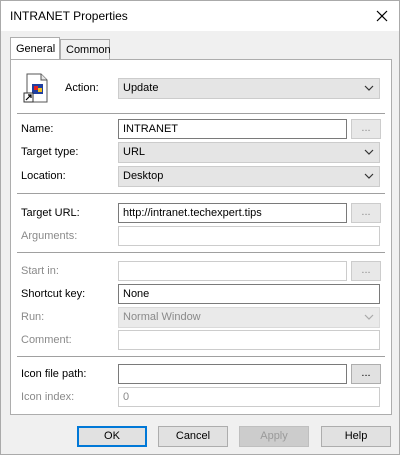 This screenshot has height=455, width=400. I want to click on start-in-input, so click(232, 271).